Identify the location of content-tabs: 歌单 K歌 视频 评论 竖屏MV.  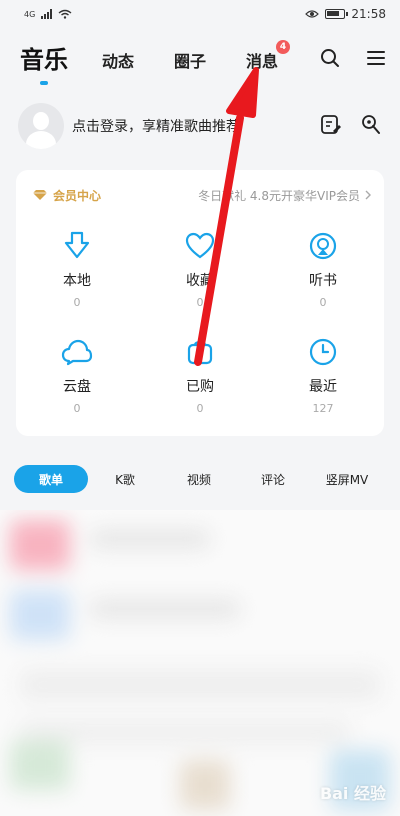
(200, 479).